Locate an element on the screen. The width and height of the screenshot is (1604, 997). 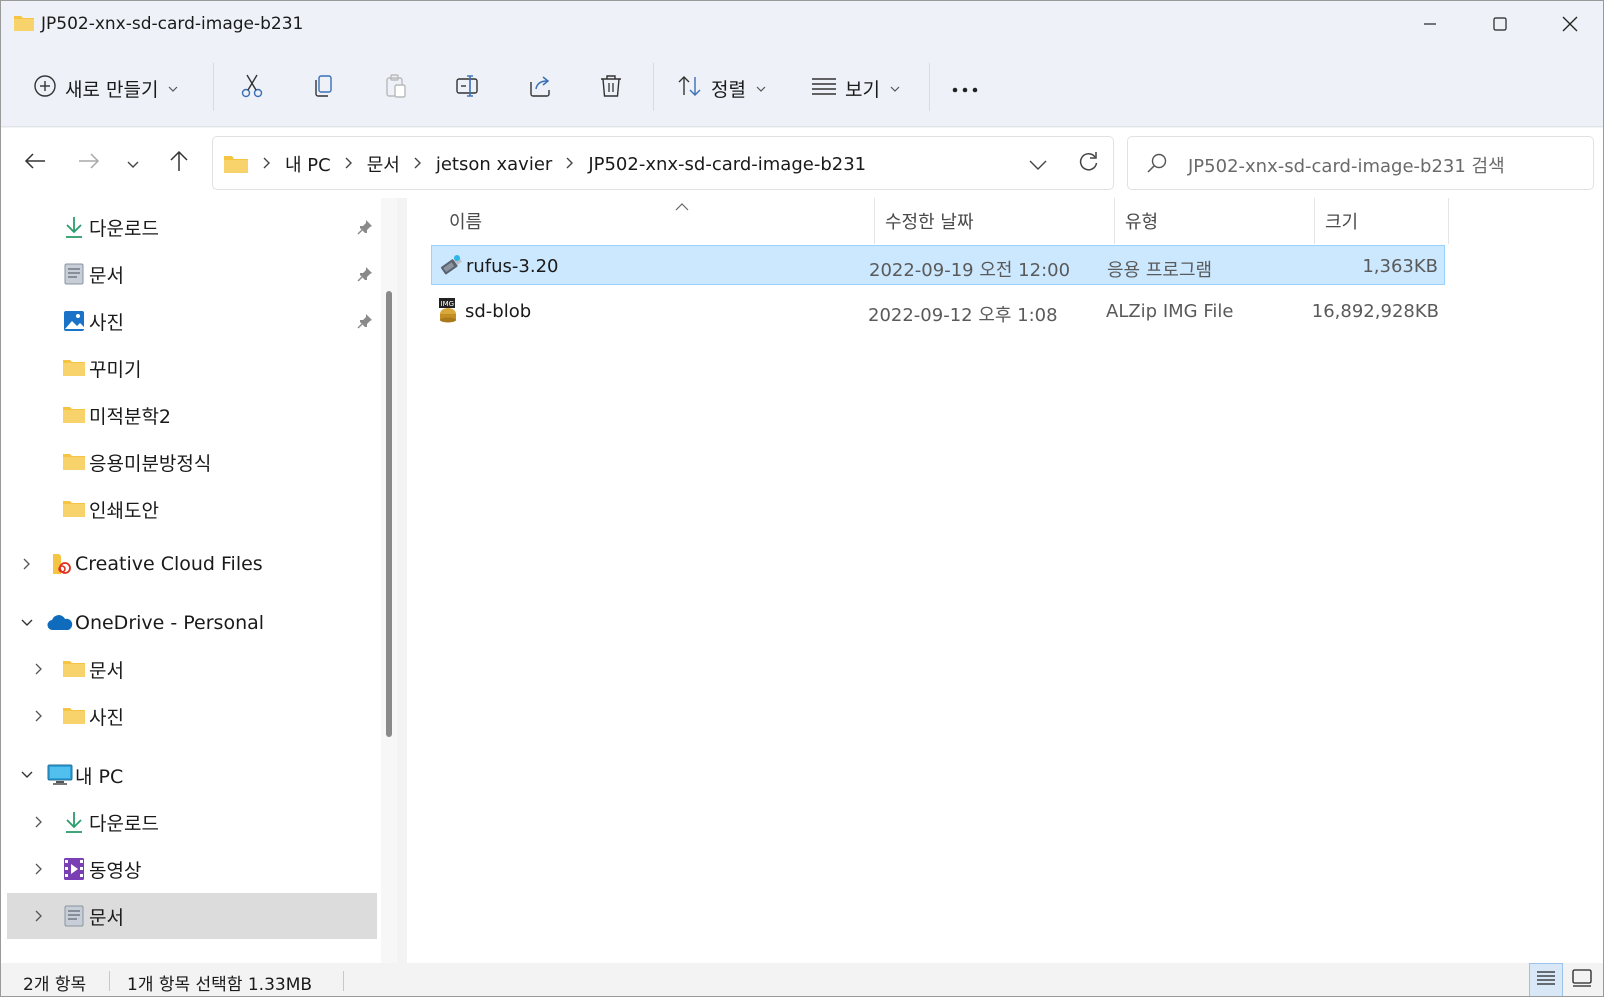
sidebar-item-label: 내 PC is located at coordinates (99, 776).